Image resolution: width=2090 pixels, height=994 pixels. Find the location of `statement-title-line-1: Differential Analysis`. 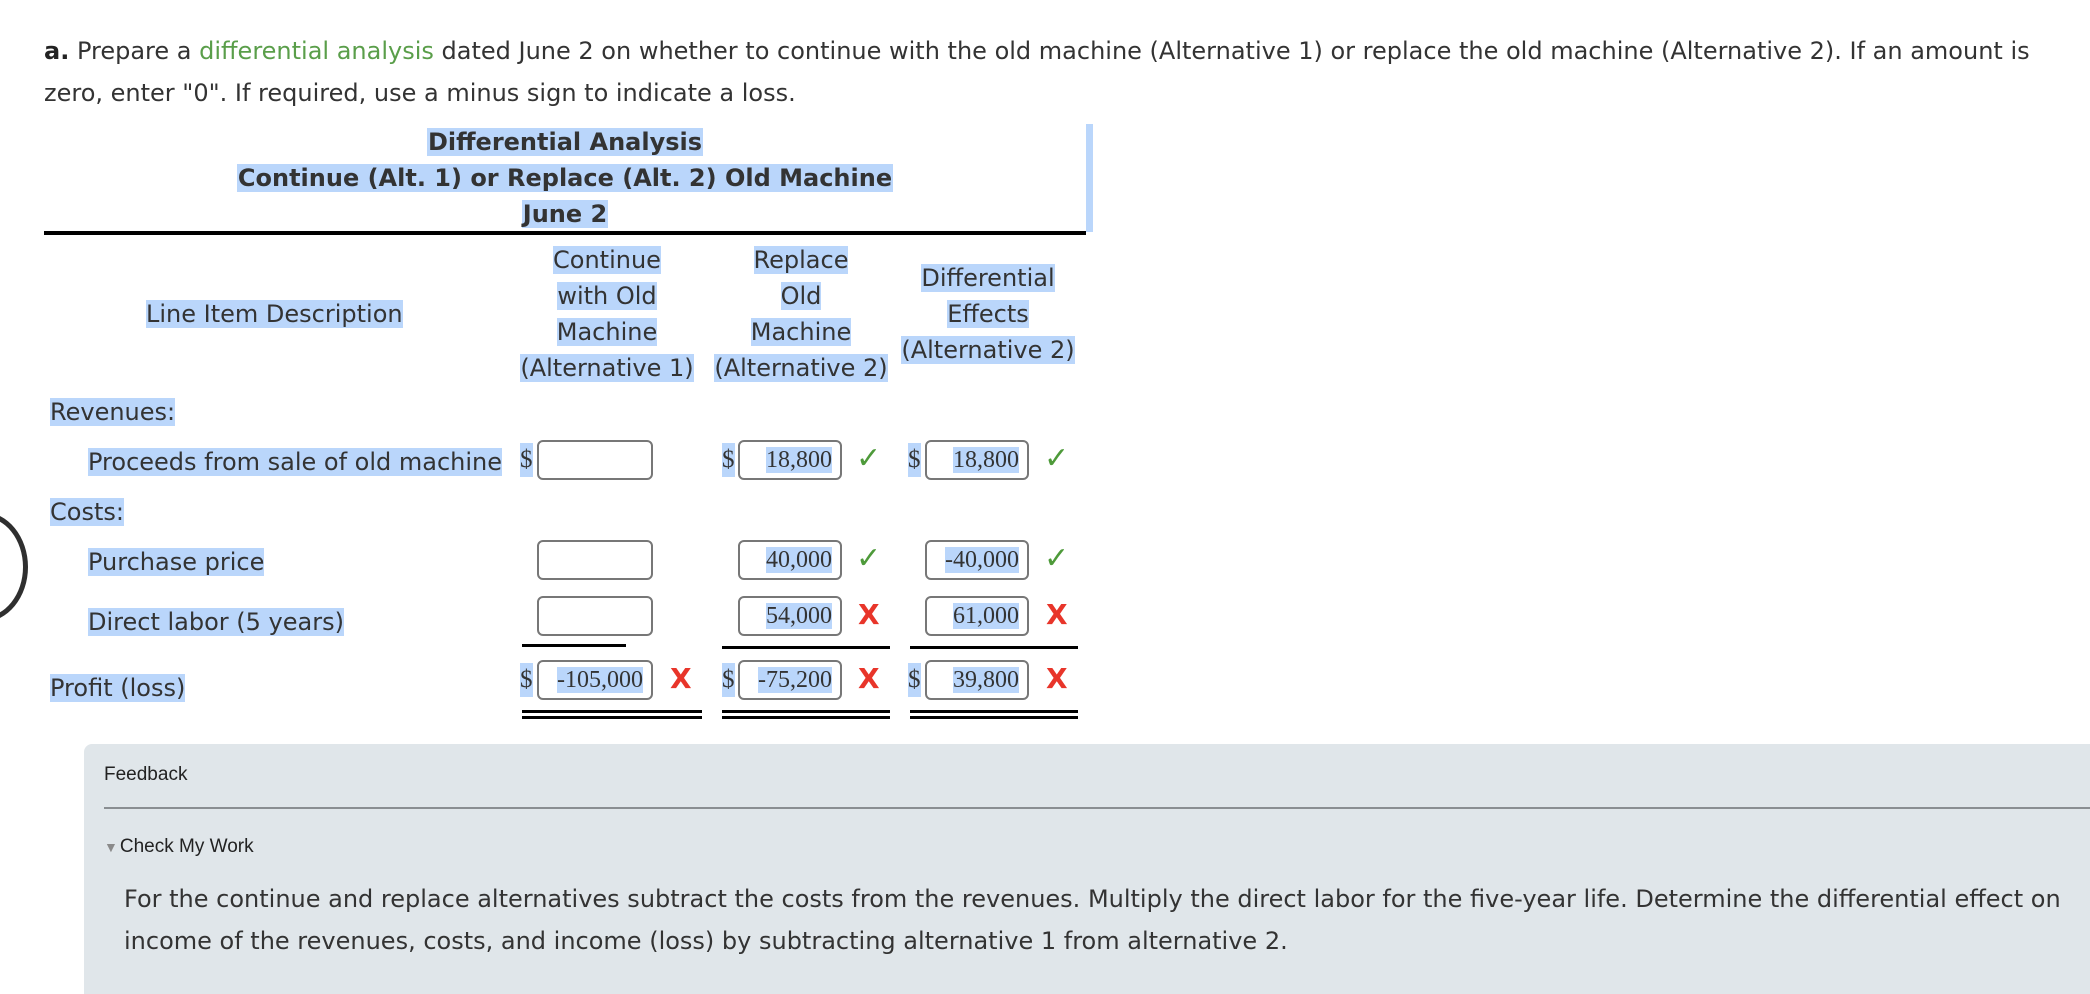

statement-title-line-1: Differential Analysis is located at coordinates (565, 142).